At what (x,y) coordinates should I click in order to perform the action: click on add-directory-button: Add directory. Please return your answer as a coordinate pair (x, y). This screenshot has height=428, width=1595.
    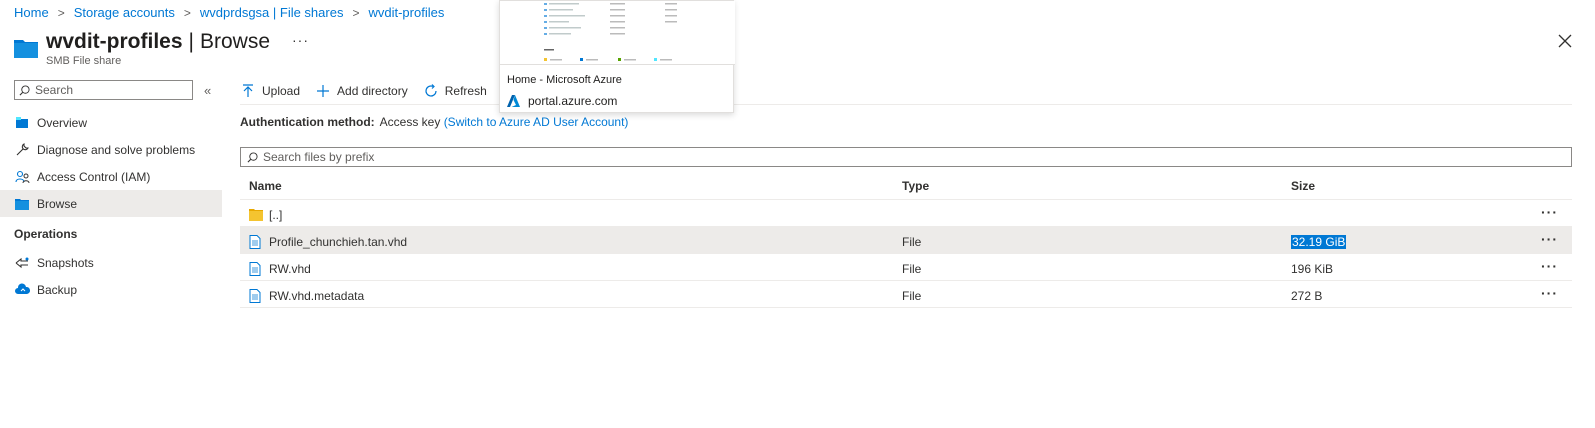
    Looking at the image, I should click on (361, 91).